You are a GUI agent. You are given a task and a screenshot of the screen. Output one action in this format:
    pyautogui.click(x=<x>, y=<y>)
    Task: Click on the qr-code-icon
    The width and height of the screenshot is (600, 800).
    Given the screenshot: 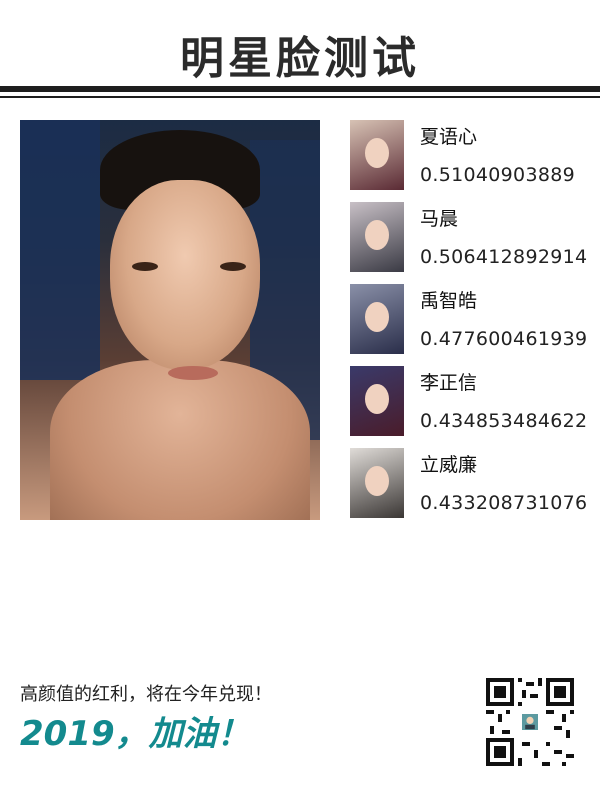 What is the action you would take?
    pyautogui.click(x=530, y=722)
    